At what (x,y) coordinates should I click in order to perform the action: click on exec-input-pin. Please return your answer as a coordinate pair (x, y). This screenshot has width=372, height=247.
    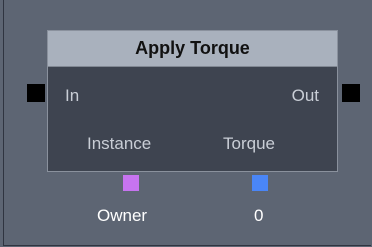
    Looking at the image, I should click on (36, 93).